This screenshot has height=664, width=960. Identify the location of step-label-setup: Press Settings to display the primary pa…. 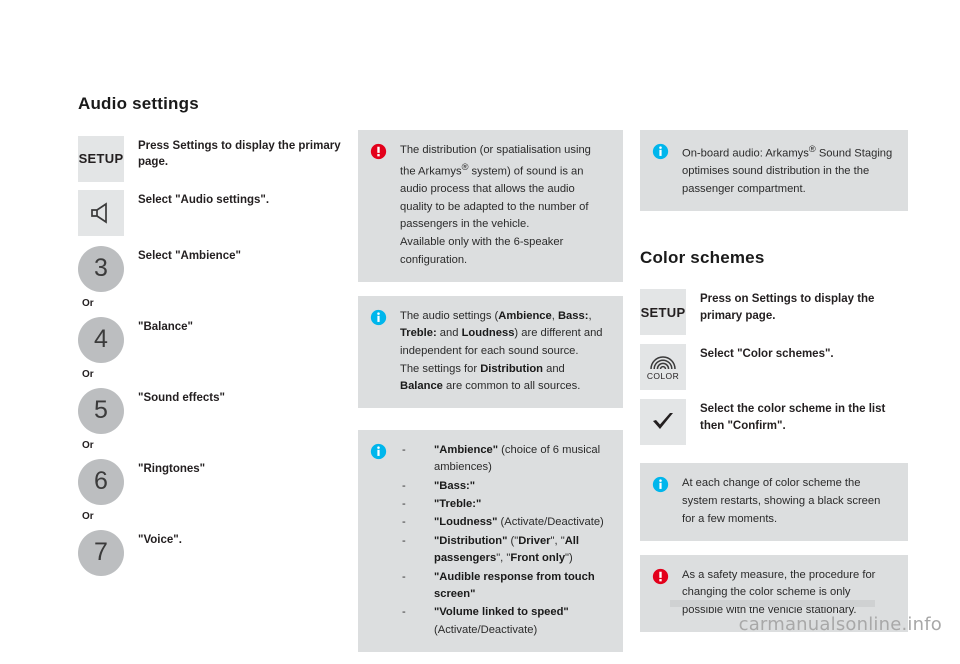
(239, 154).